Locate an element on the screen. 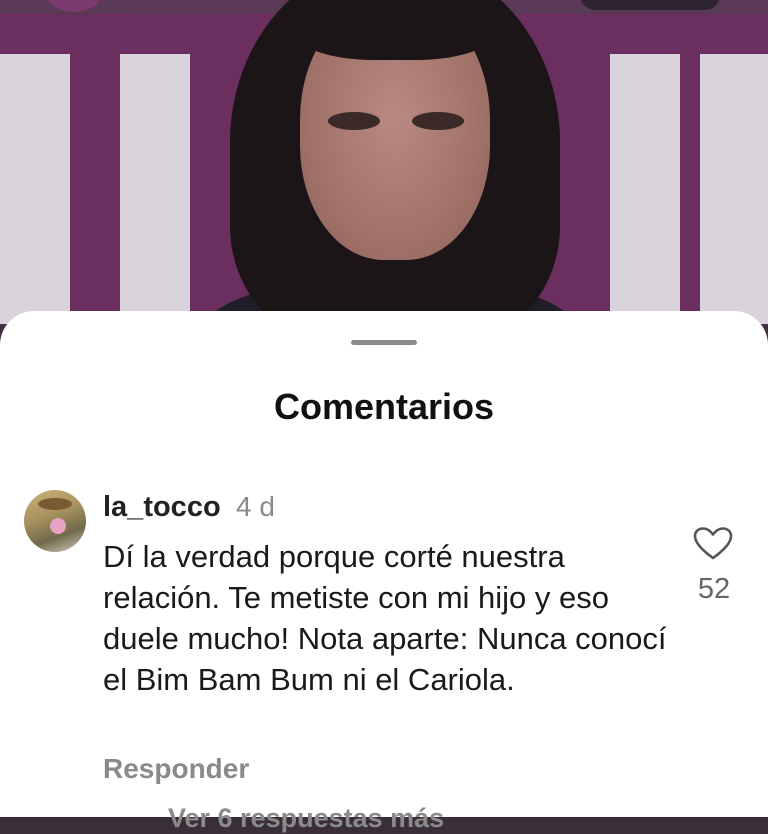  comments-title: Comentarios is located at coordinates (384, 406).